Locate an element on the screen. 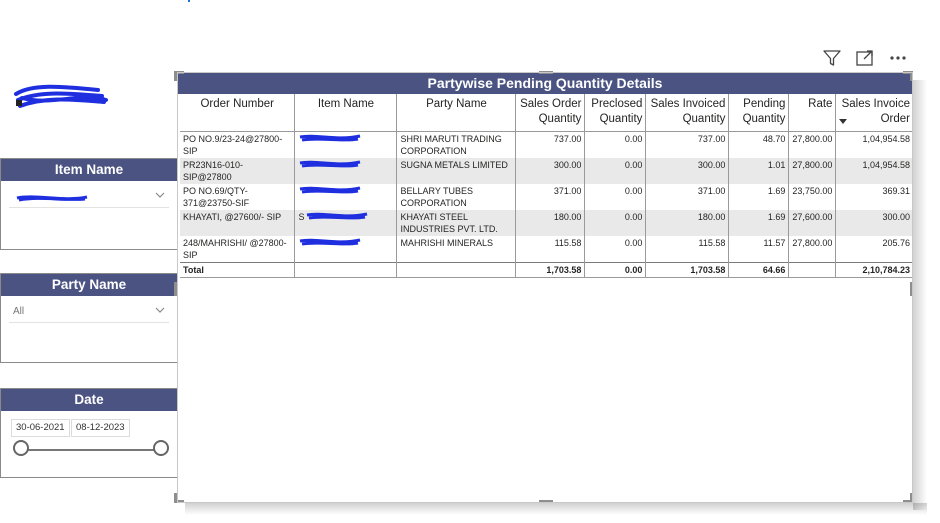  column-header: Sales Order Quantity is located at coordinates (550, 113).